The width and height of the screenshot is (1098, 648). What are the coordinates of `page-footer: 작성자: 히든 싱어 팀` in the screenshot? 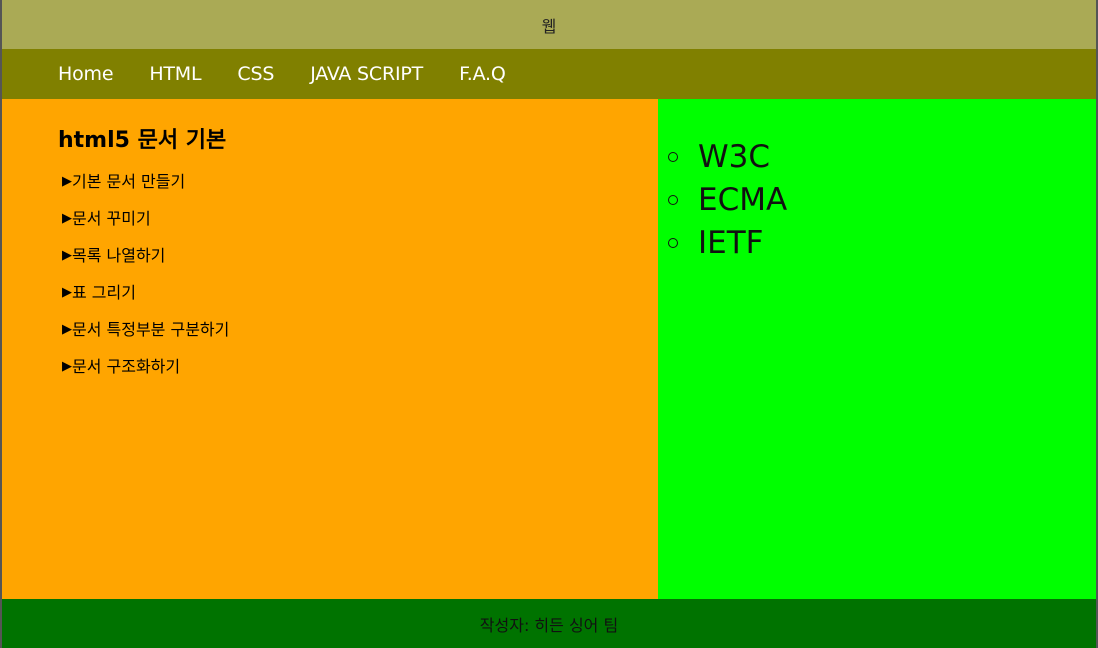 It's located at (549, 623).